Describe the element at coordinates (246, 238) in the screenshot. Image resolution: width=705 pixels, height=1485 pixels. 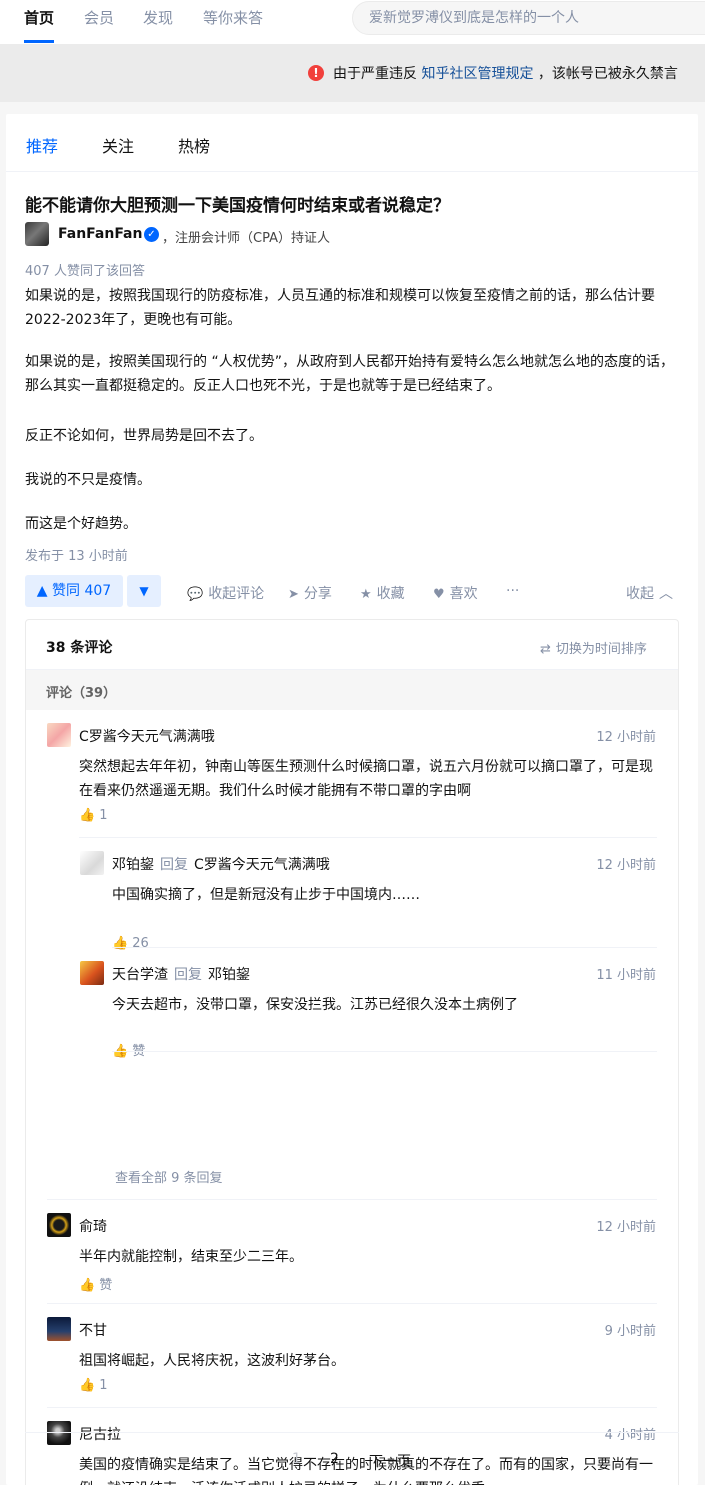
I see `author-bio: ，注册会计师（CPA）持证人` at that location.